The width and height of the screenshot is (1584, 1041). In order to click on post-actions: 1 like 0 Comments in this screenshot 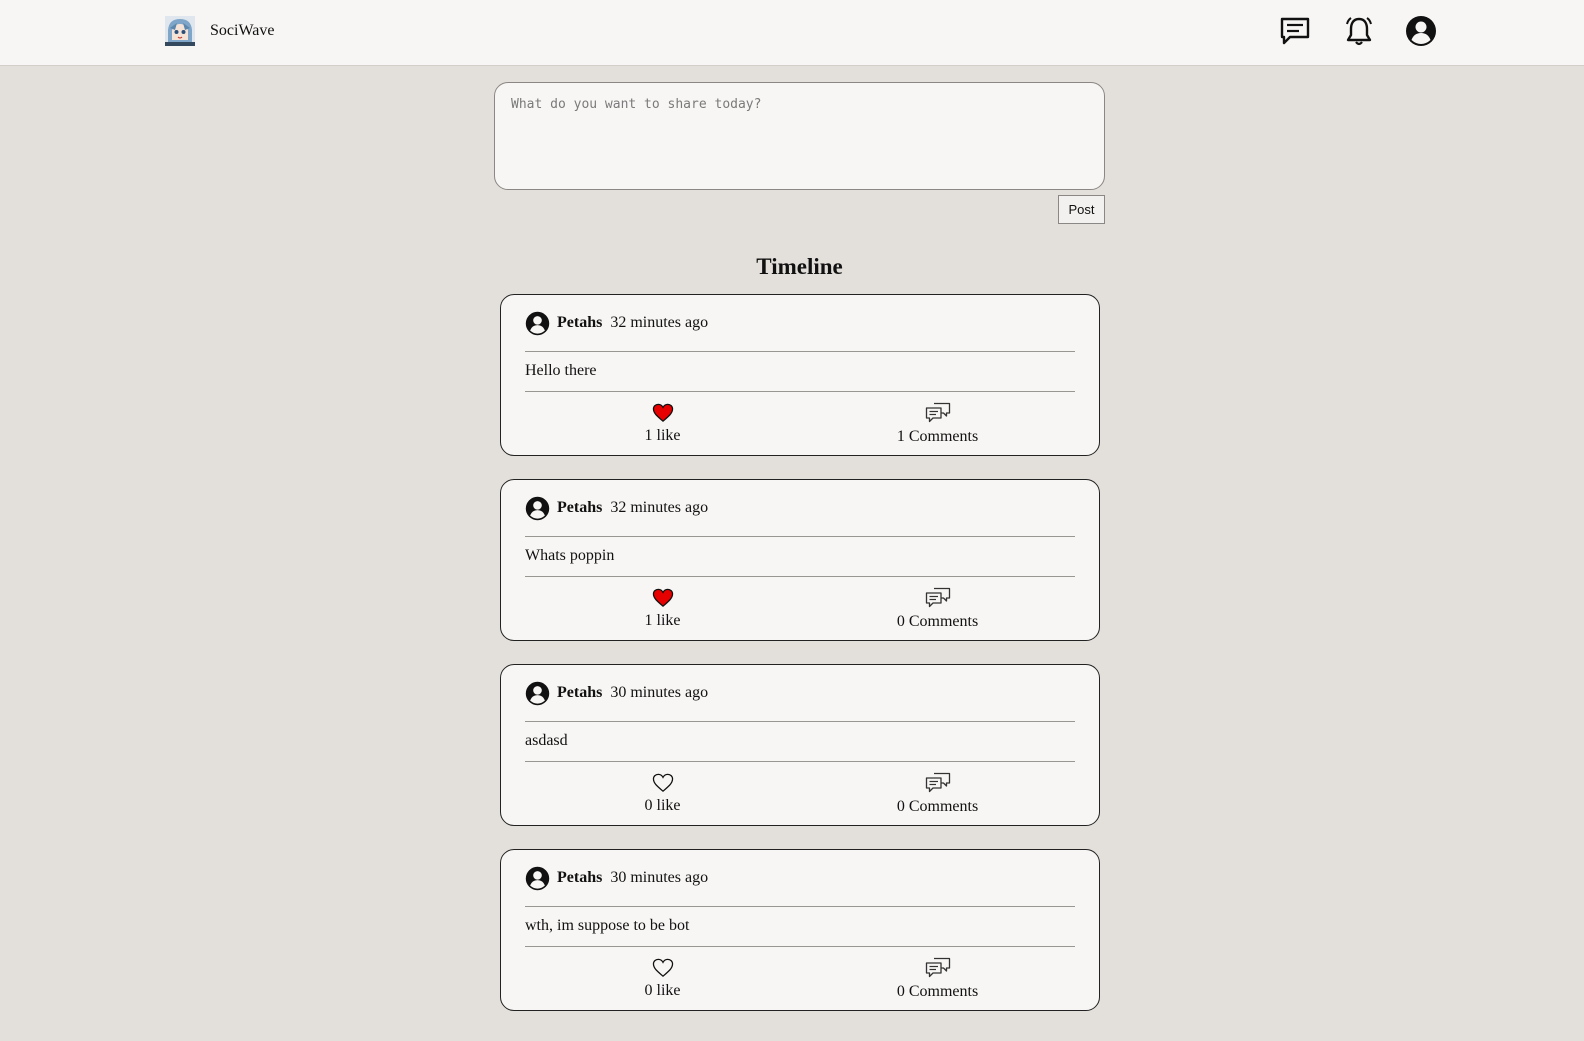, I will do `click(800, 609)`.